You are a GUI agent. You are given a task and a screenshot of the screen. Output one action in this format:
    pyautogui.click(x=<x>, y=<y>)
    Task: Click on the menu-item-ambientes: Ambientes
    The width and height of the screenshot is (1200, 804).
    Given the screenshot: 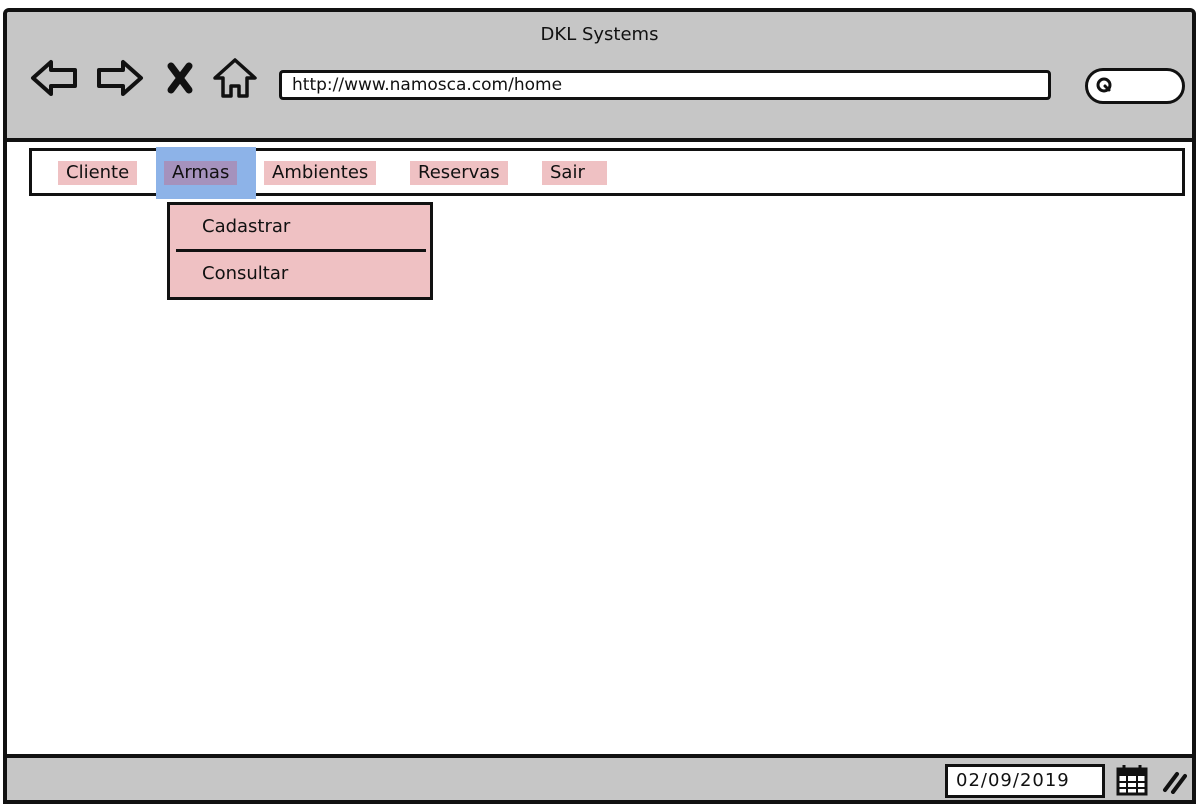 What is the action you would take?
    pyautogui.click(x=320, y=173)
    